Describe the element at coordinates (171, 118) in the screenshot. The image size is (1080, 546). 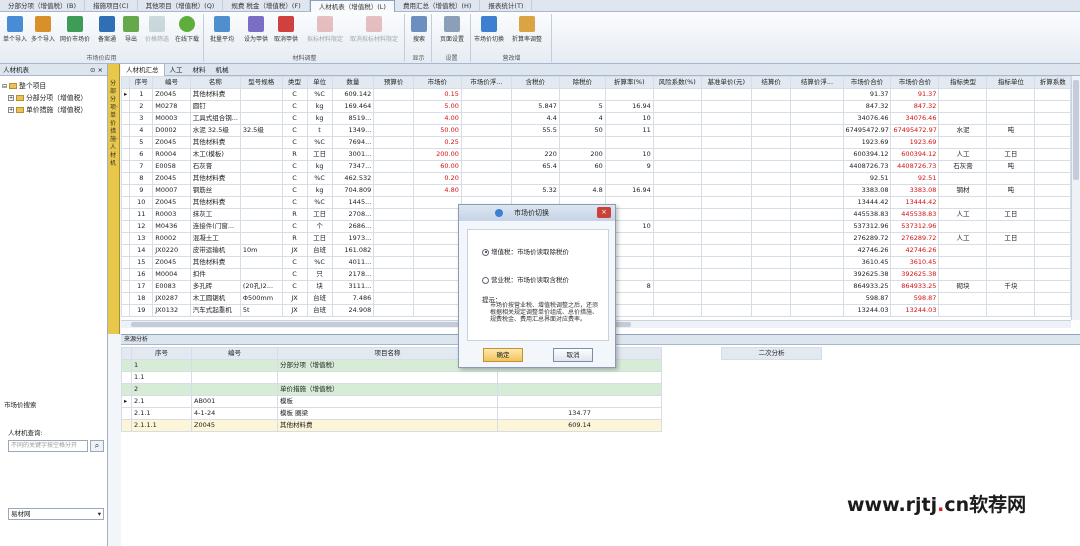
I see `table-cell: M0003` at that location.